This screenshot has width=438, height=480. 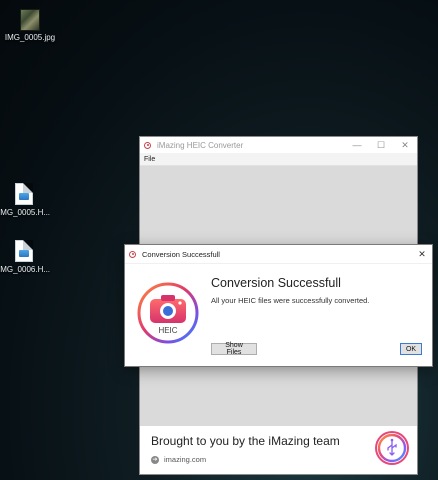 What do you see at coordinates (405, 145) in the screenshot?
I see `close-button: ✕` at bounding box center [405, 145].